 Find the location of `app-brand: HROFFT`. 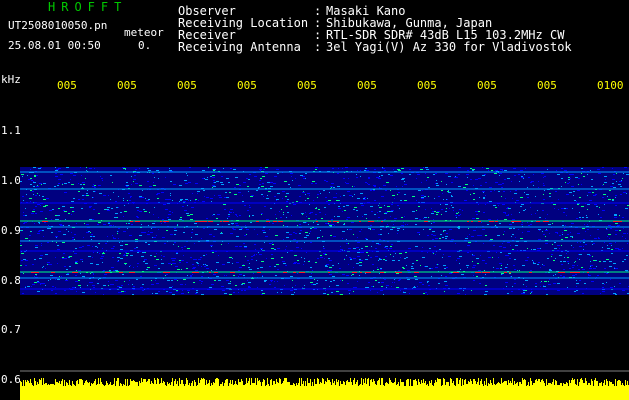

app-brand: HROFFT is located at coordinates (88, 7).